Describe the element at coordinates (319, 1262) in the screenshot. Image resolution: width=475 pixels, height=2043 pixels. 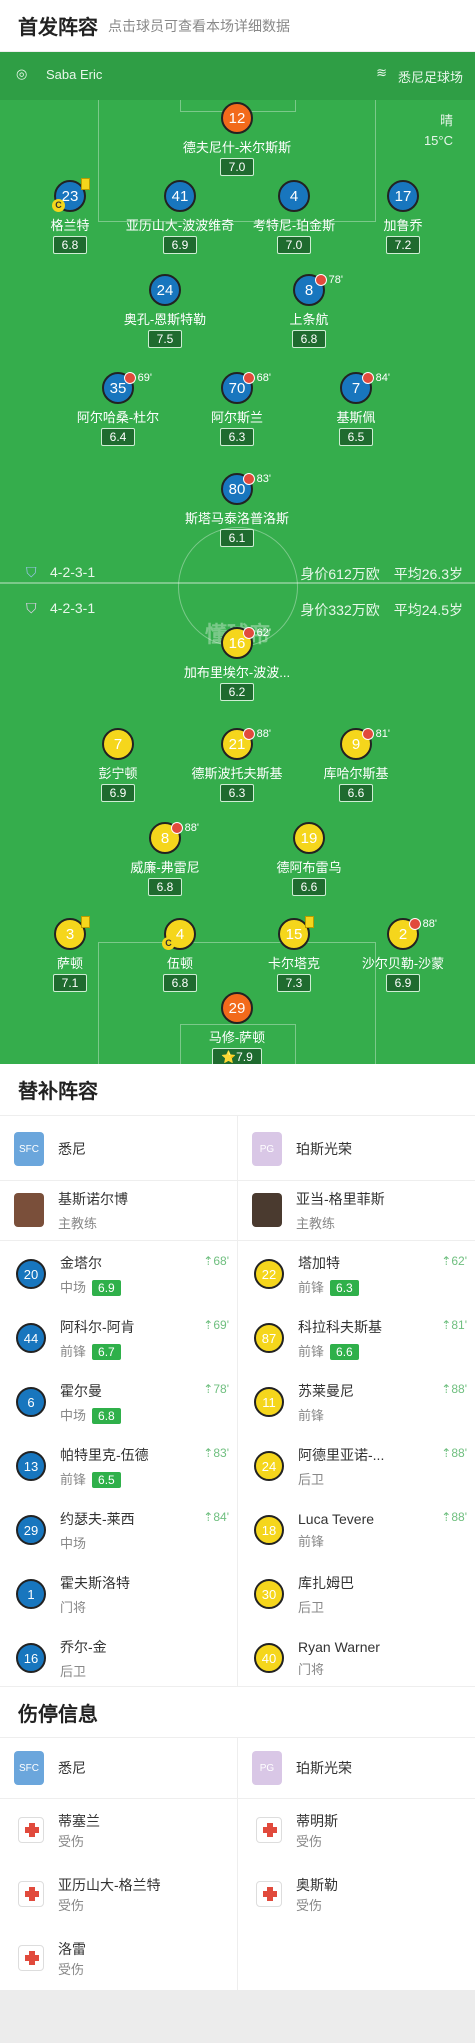
I see `player-name: 塔加特` at that location.